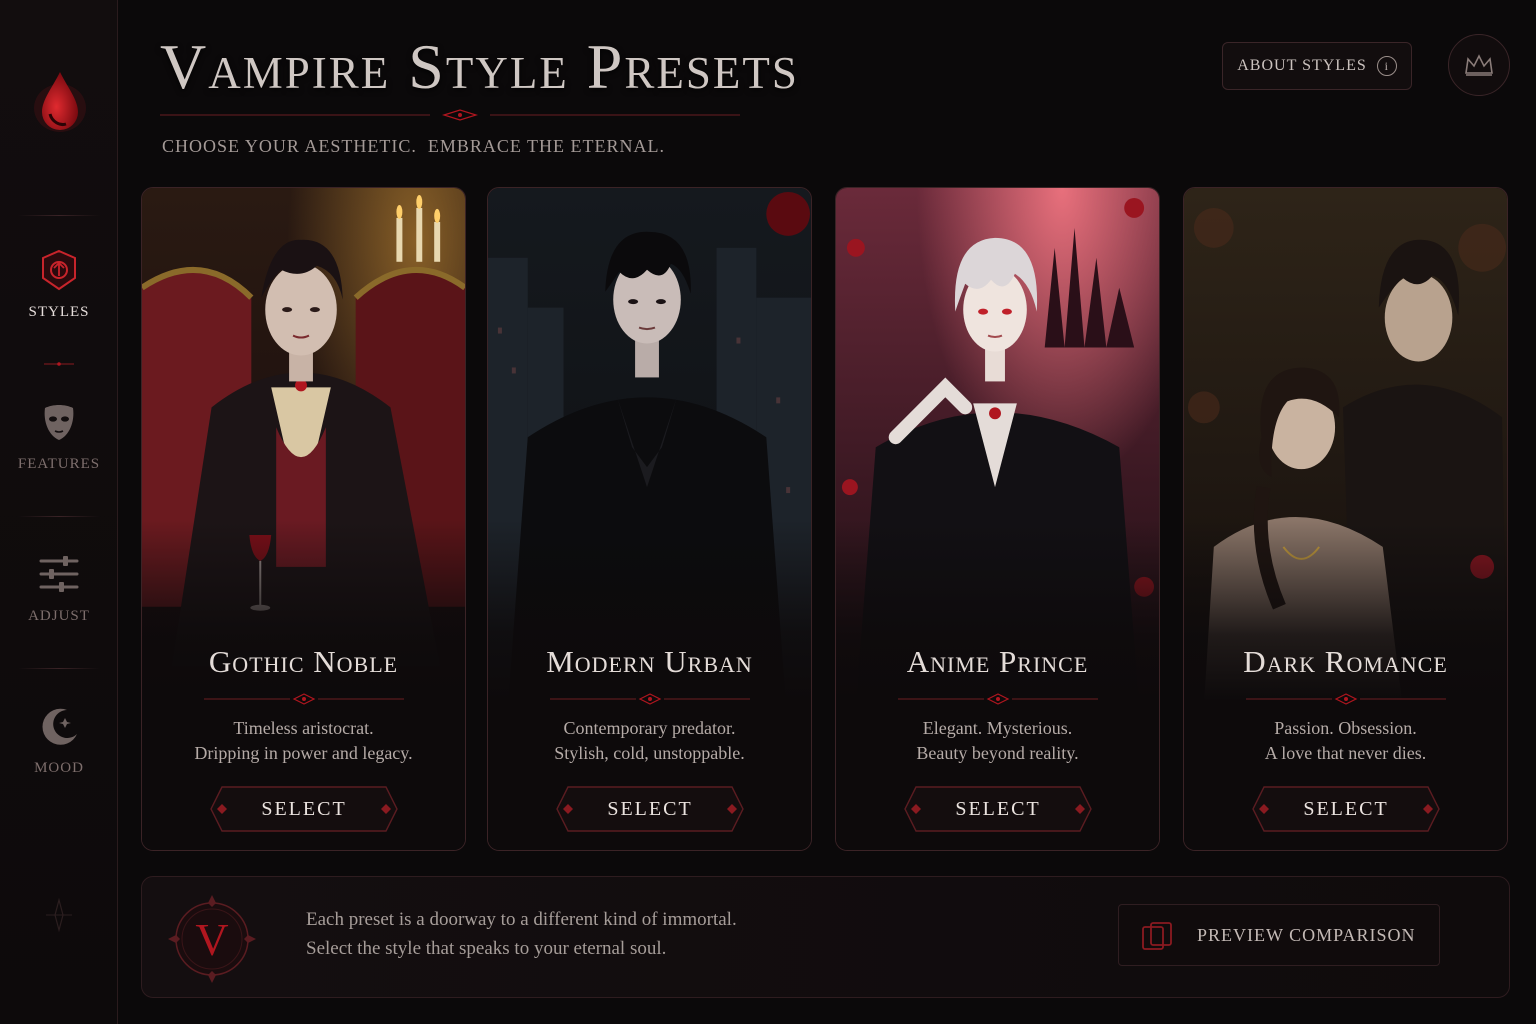 The image size is (1536, 1024). I want to click on card-description-line-2: Beauty beyond reality., so click(997, 753).